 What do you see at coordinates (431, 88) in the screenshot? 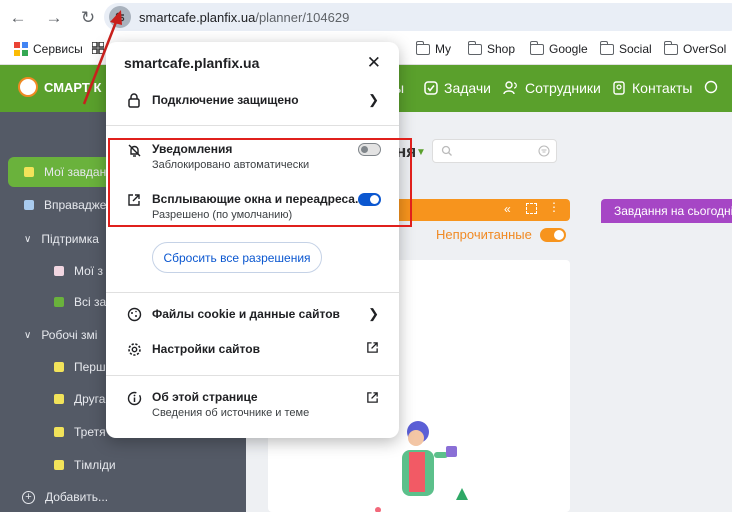
I see `checkbox-icon` at bounding box center [431, 88].